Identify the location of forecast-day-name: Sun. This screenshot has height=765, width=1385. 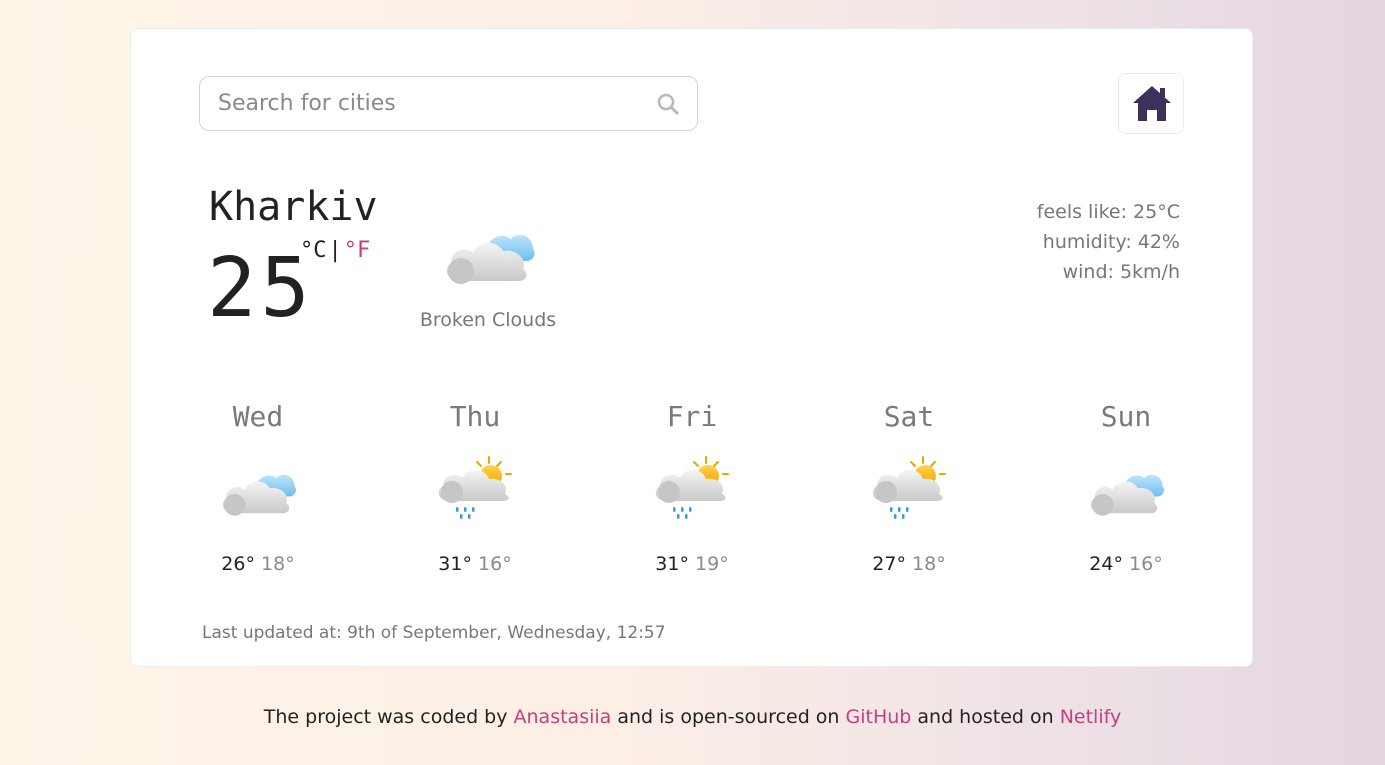
(1126, 416).